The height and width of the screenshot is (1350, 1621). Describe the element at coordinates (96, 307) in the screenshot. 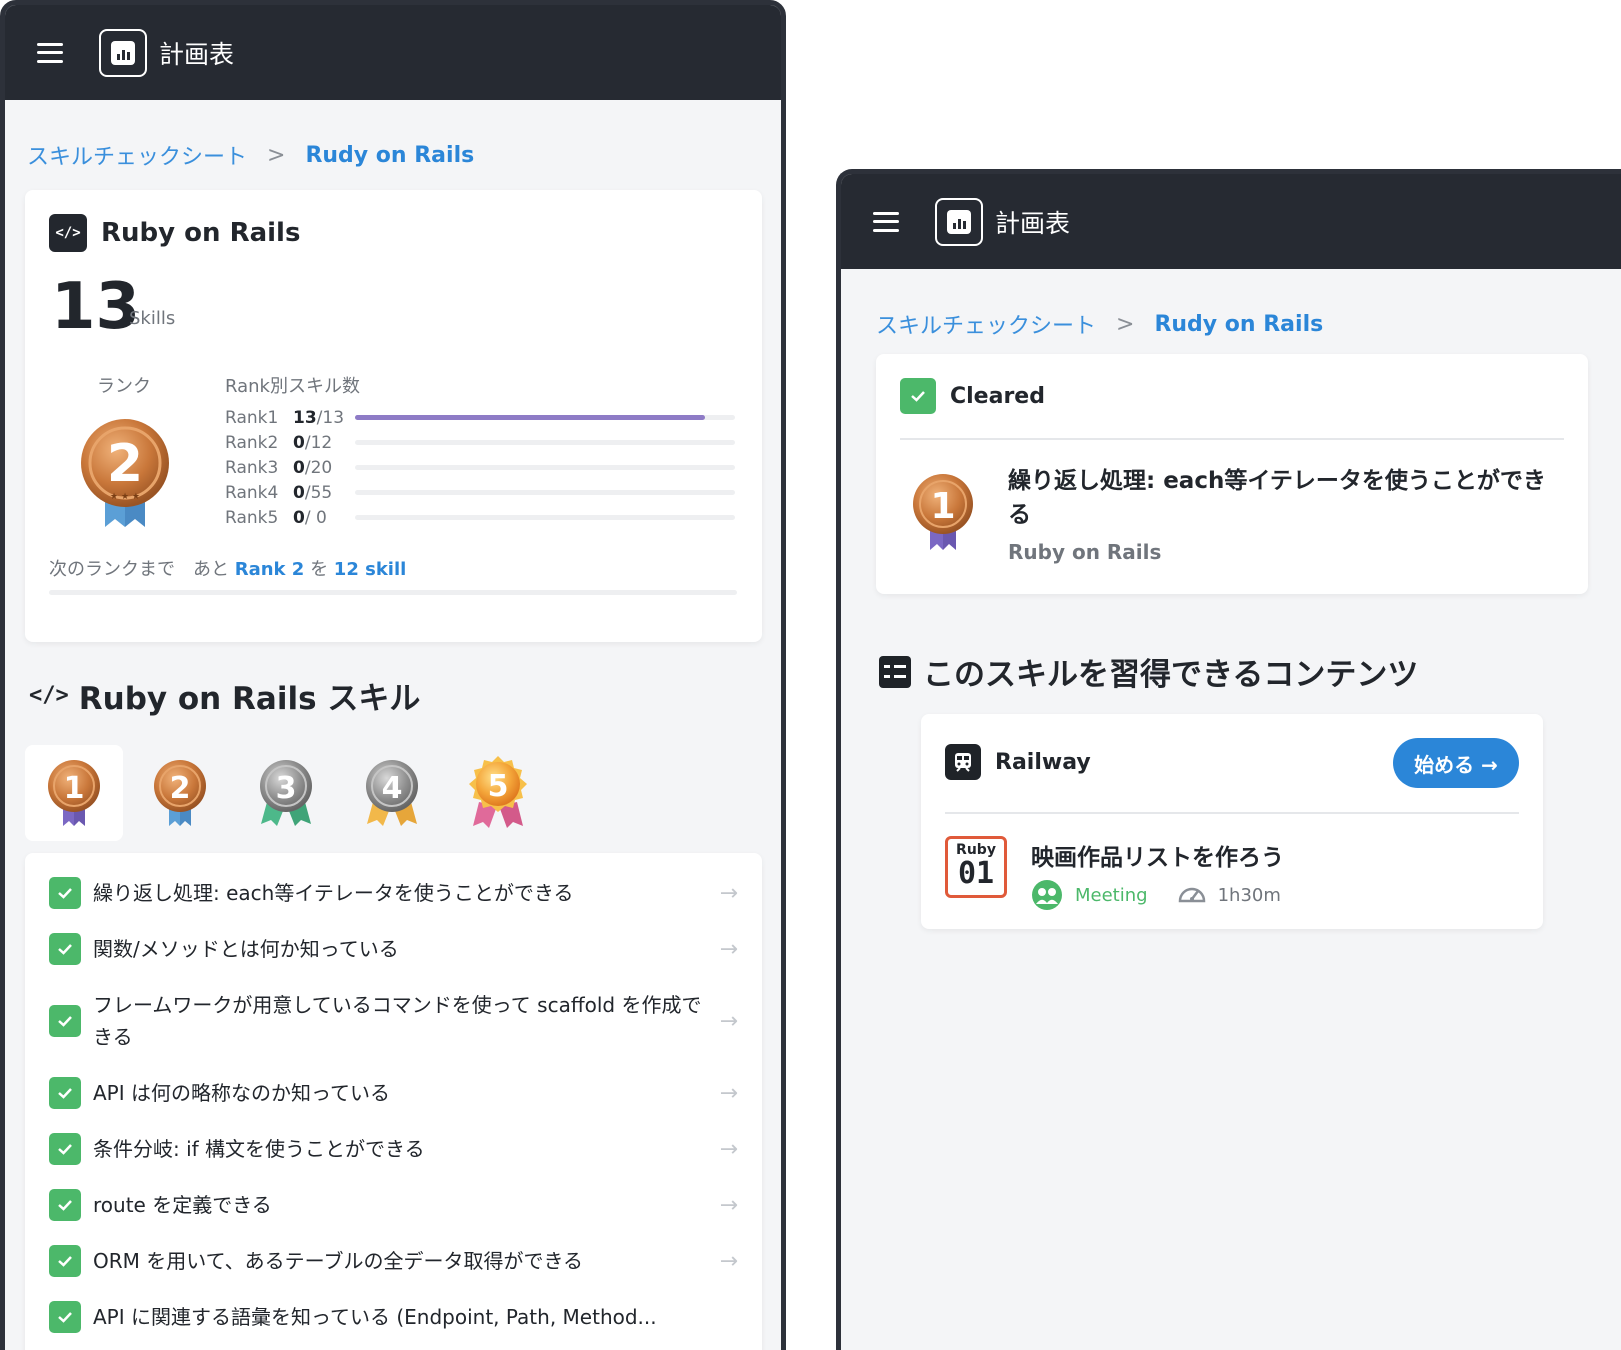

I see `skill-count: 13` at that location.